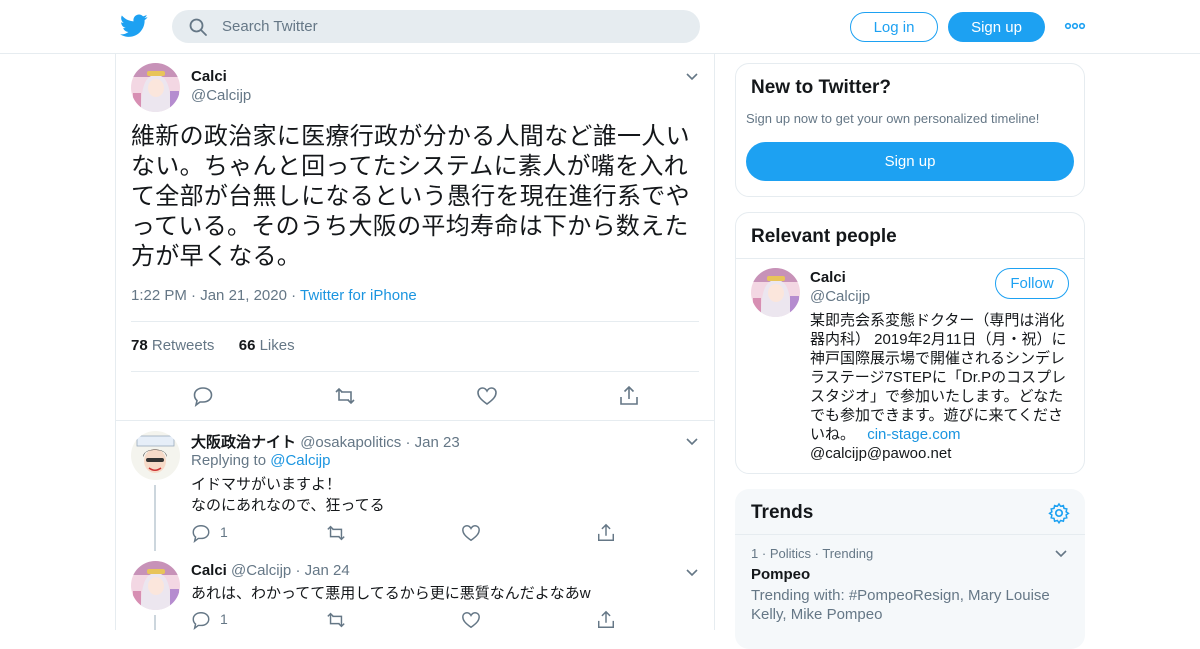 This screenshot has height=649, width=1200. Describe the element at coordinates (1075, 26) in the screenshot. I see `more-options-icon` at that location.